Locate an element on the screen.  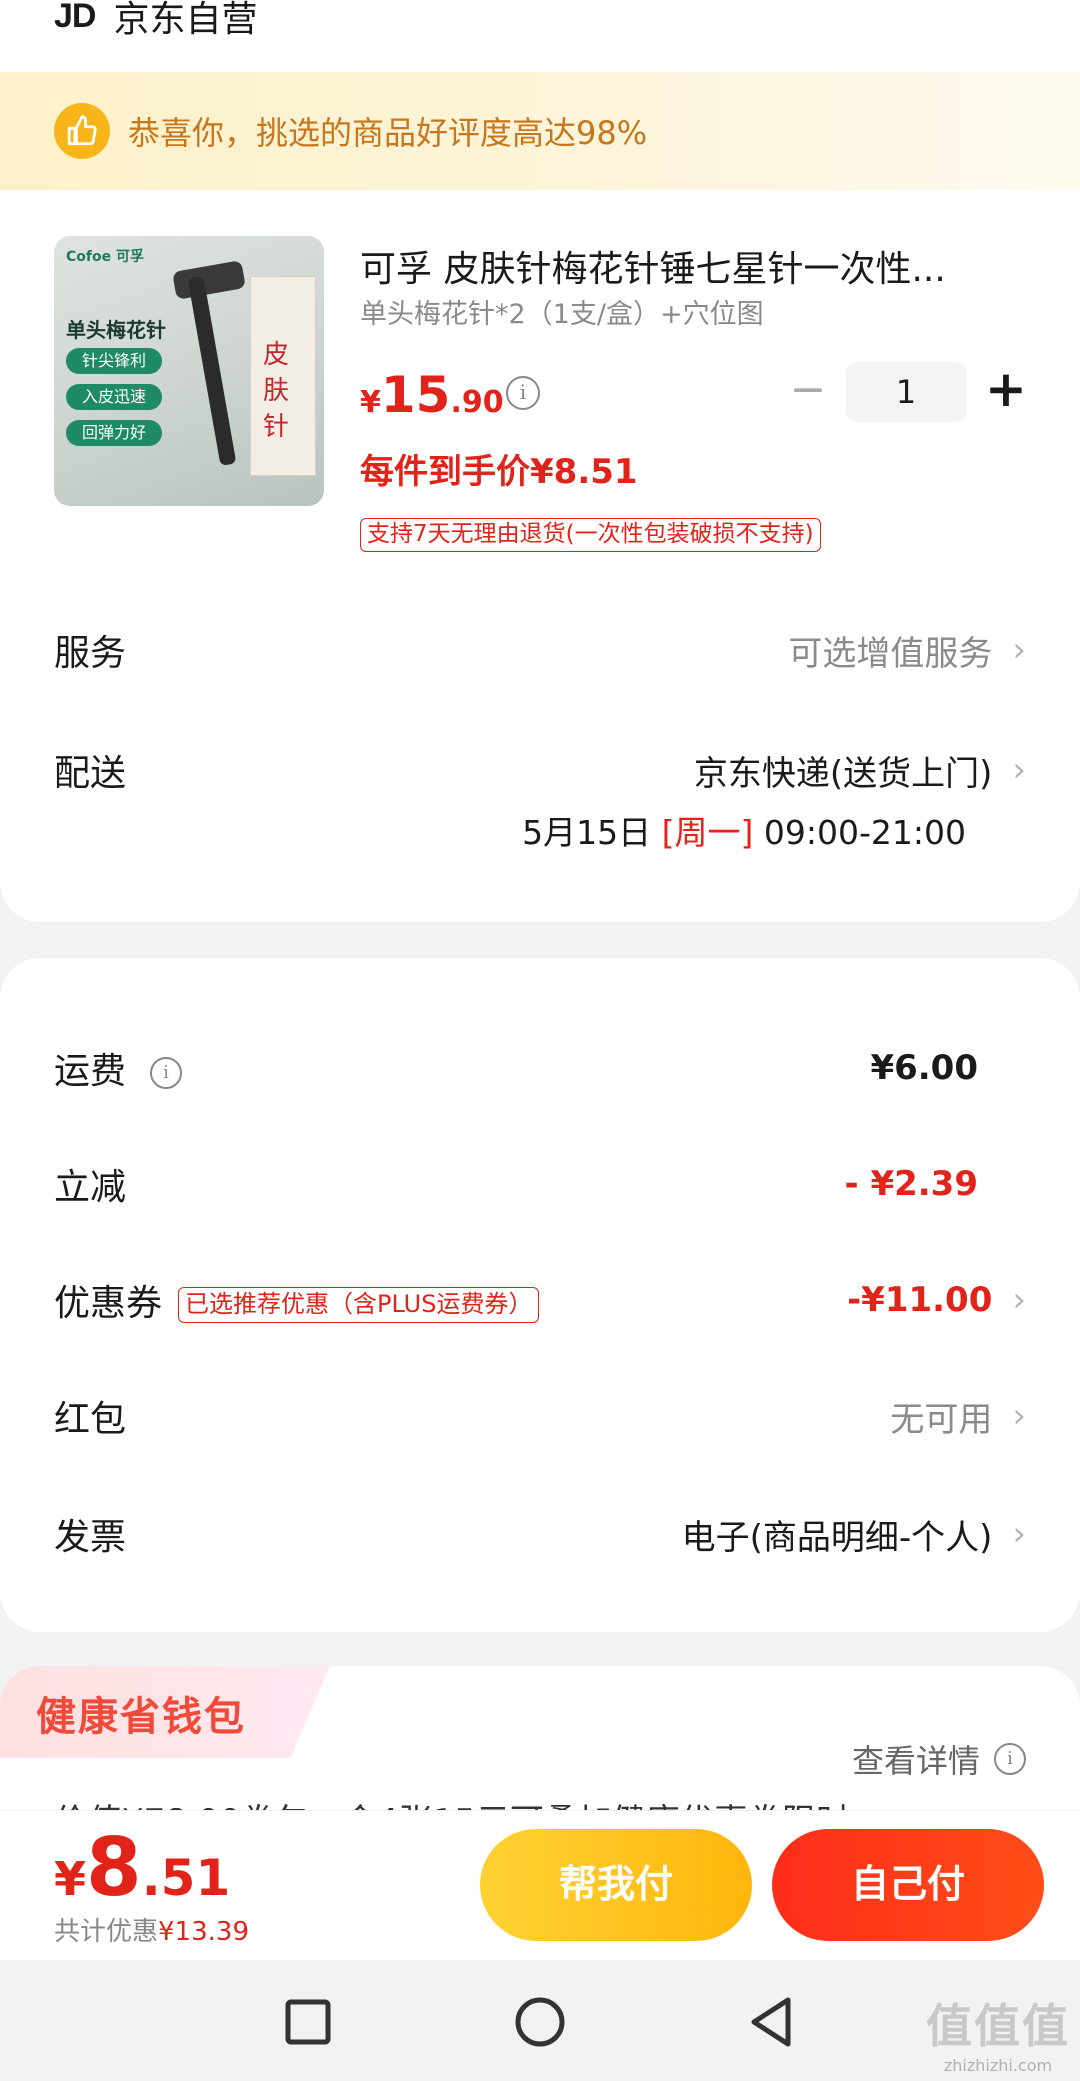
watermark-logo: 值值值 is located at coordinates (998, 2026).